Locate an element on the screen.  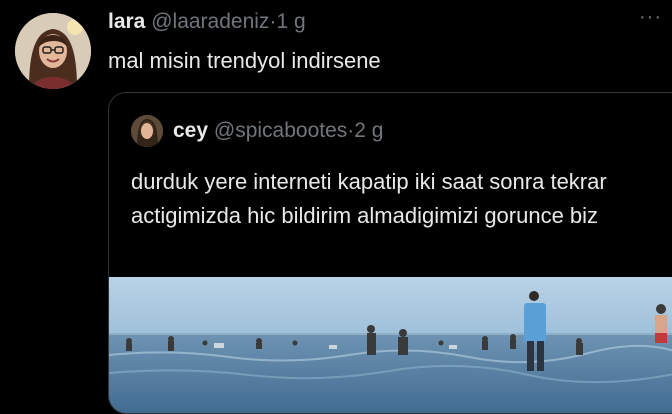
more-horizontal-icon: ··· is located at coordinates (650, 17).